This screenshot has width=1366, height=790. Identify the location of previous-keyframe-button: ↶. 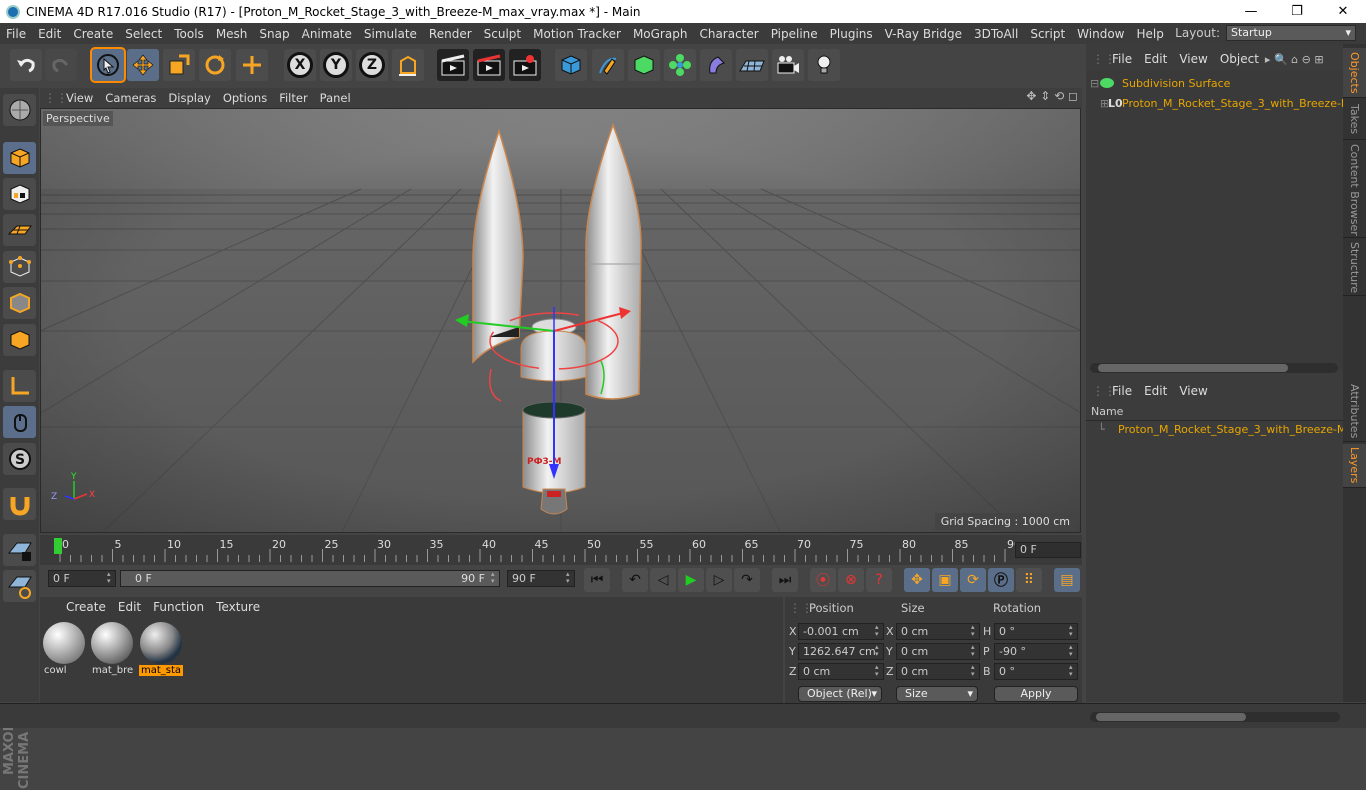
(635, 580).